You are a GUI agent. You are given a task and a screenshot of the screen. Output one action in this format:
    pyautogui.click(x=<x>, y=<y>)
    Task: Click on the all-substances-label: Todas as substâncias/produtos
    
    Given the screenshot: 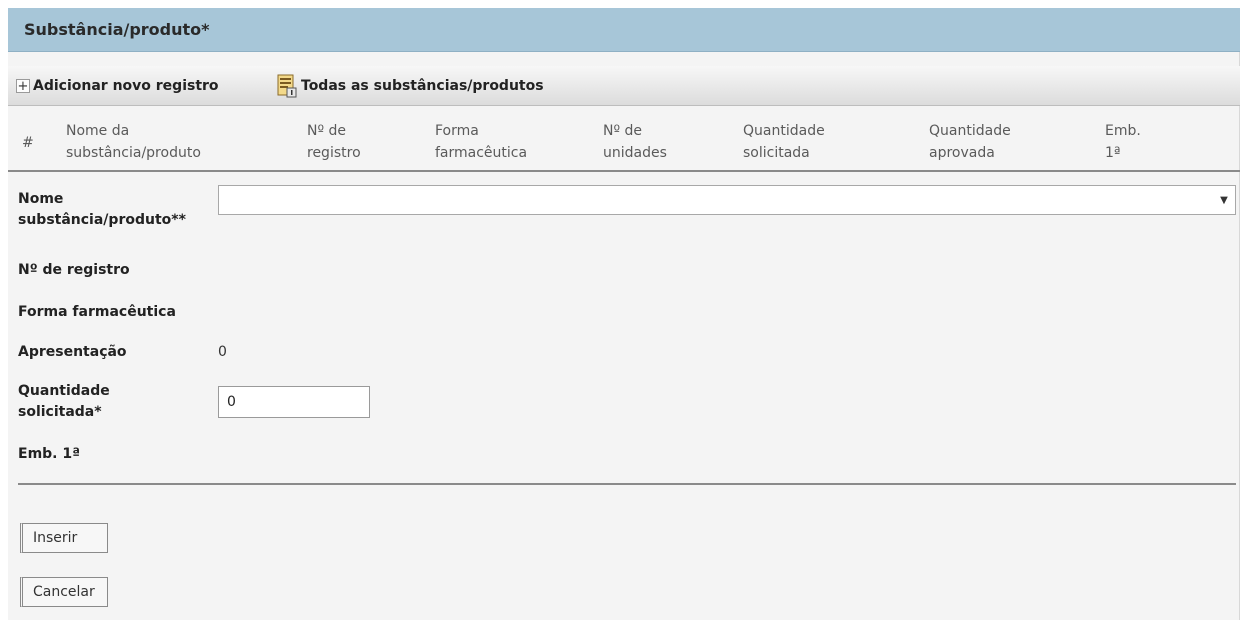 What is the action you would take?
    pyautogui.click(x=422, y=86)
    